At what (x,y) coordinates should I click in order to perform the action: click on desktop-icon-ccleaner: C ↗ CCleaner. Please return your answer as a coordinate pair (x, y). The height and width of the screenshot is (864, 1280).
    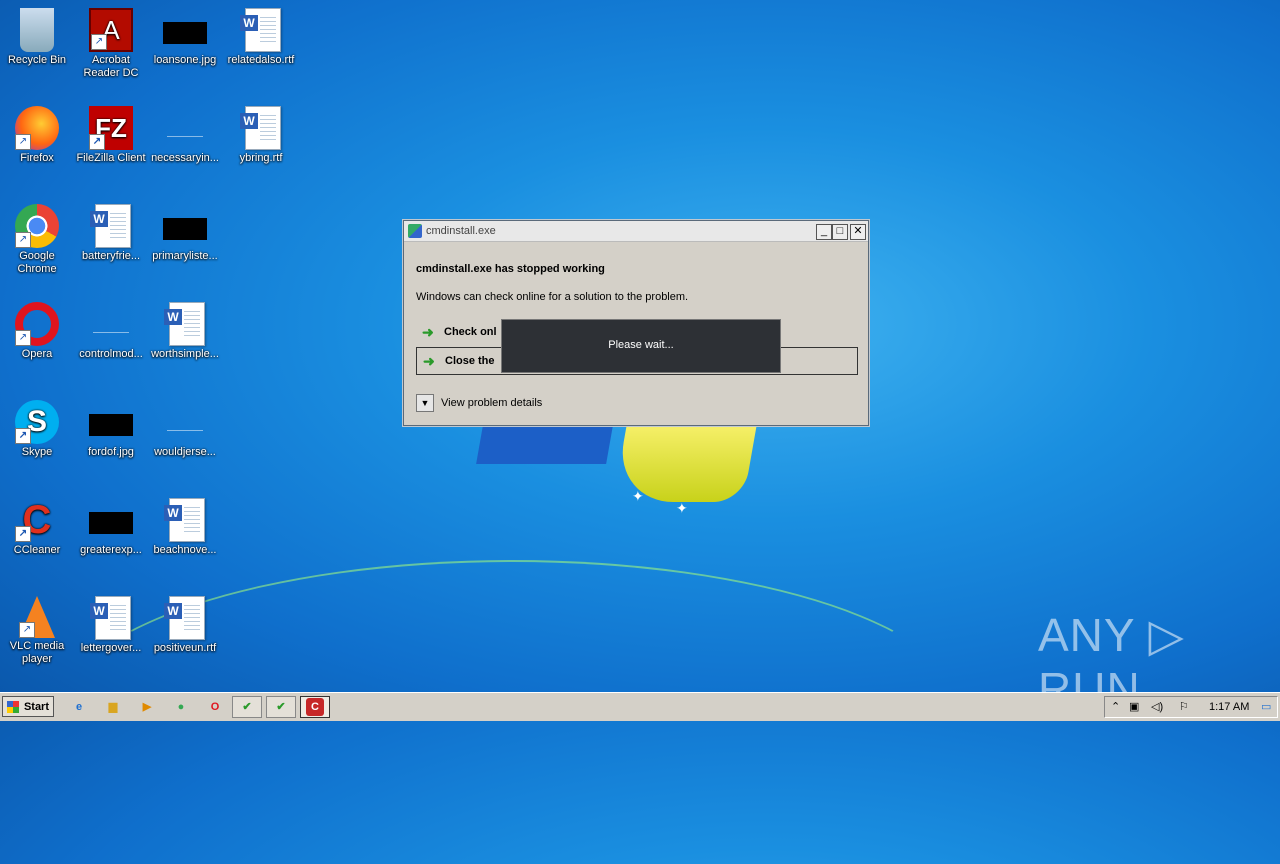
    Looking at the image, I should click on (37, 527).